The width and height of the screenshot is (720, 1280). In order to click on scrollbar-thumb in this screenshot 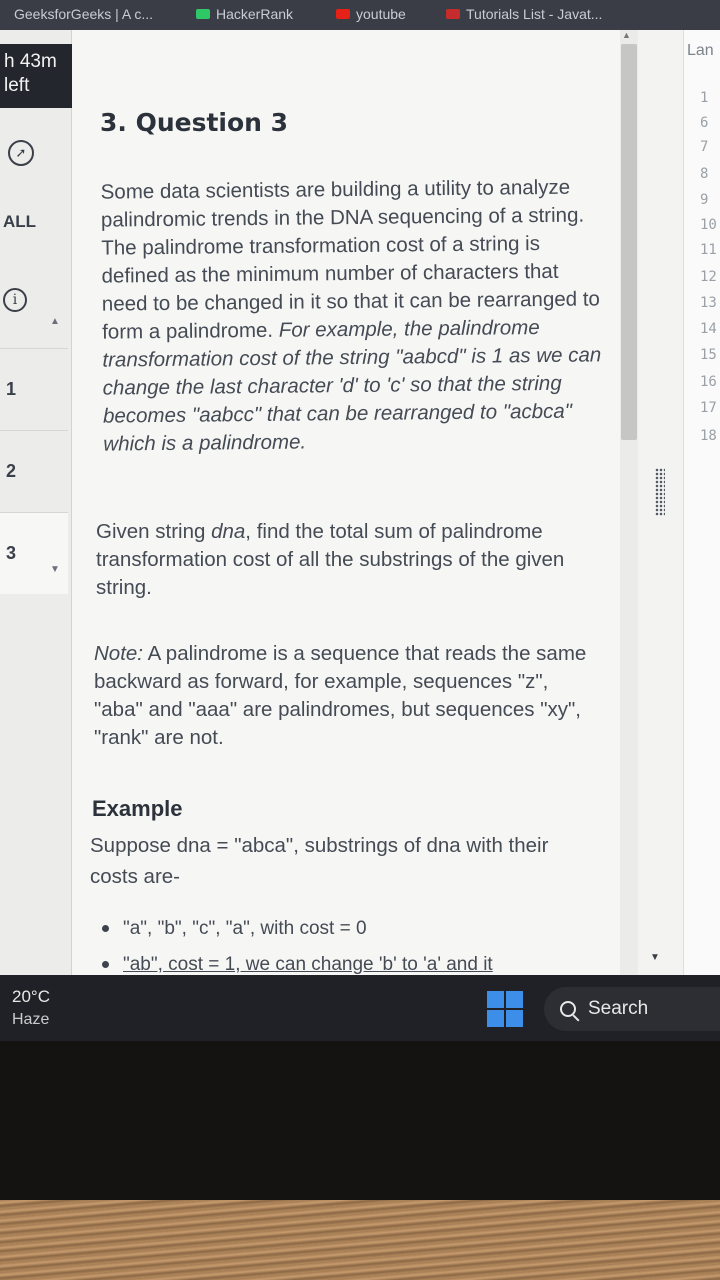, I will do `click(629, 242)`.